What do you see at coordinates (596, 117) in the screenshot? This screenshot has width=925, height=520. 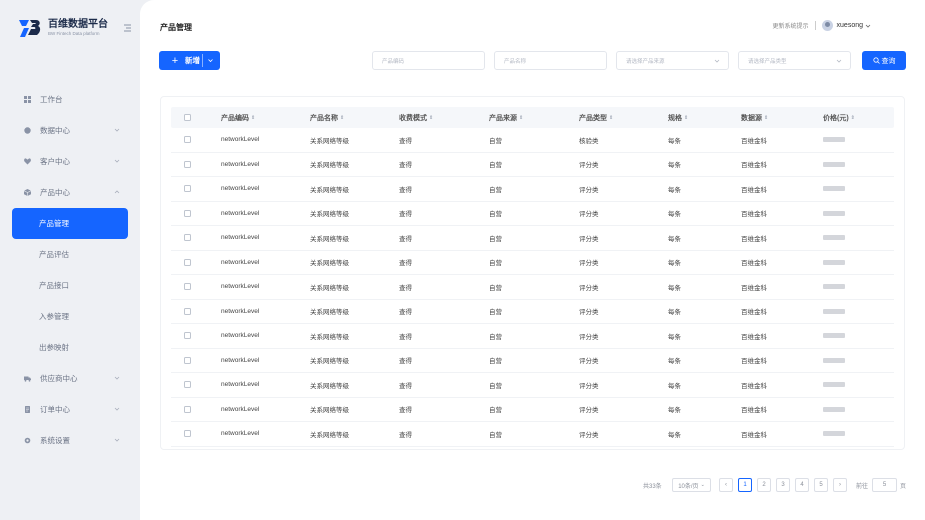 I see `column-header: 产品类型 ⇕` at bounding box center [596, 117].